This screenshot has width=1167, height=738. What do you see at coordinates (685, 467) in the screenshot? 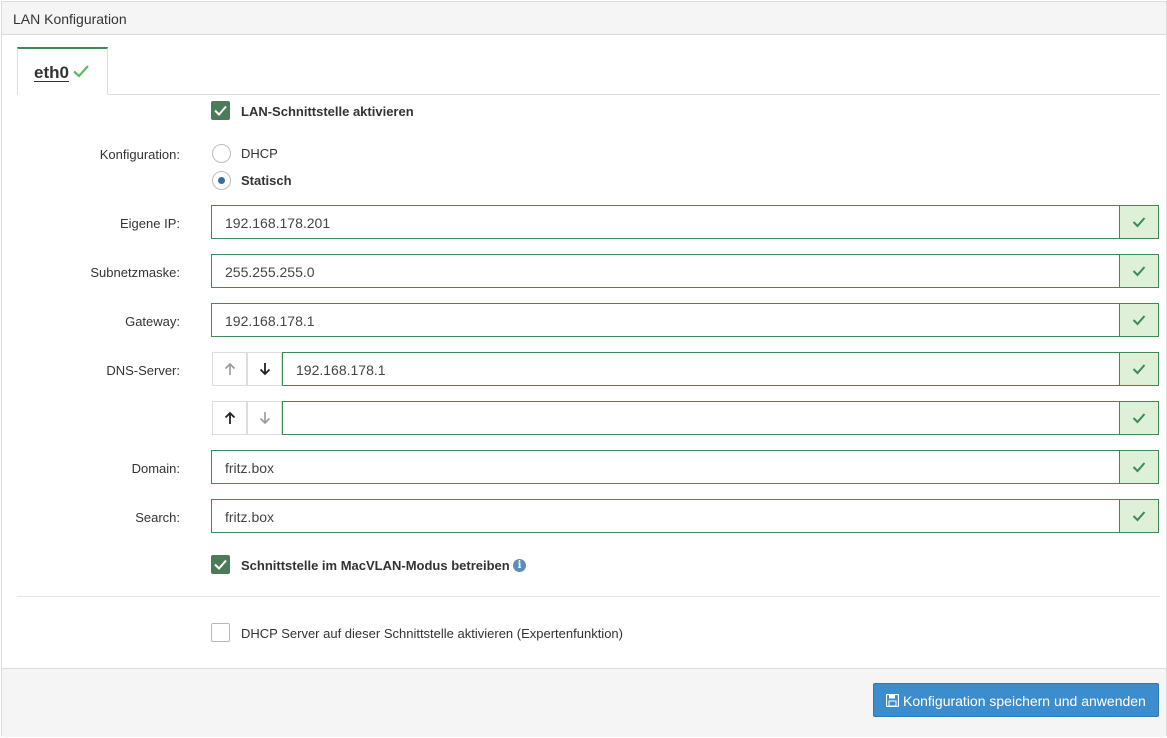
I see `domain-input: fritz.box` at bounding box center [685, 467].